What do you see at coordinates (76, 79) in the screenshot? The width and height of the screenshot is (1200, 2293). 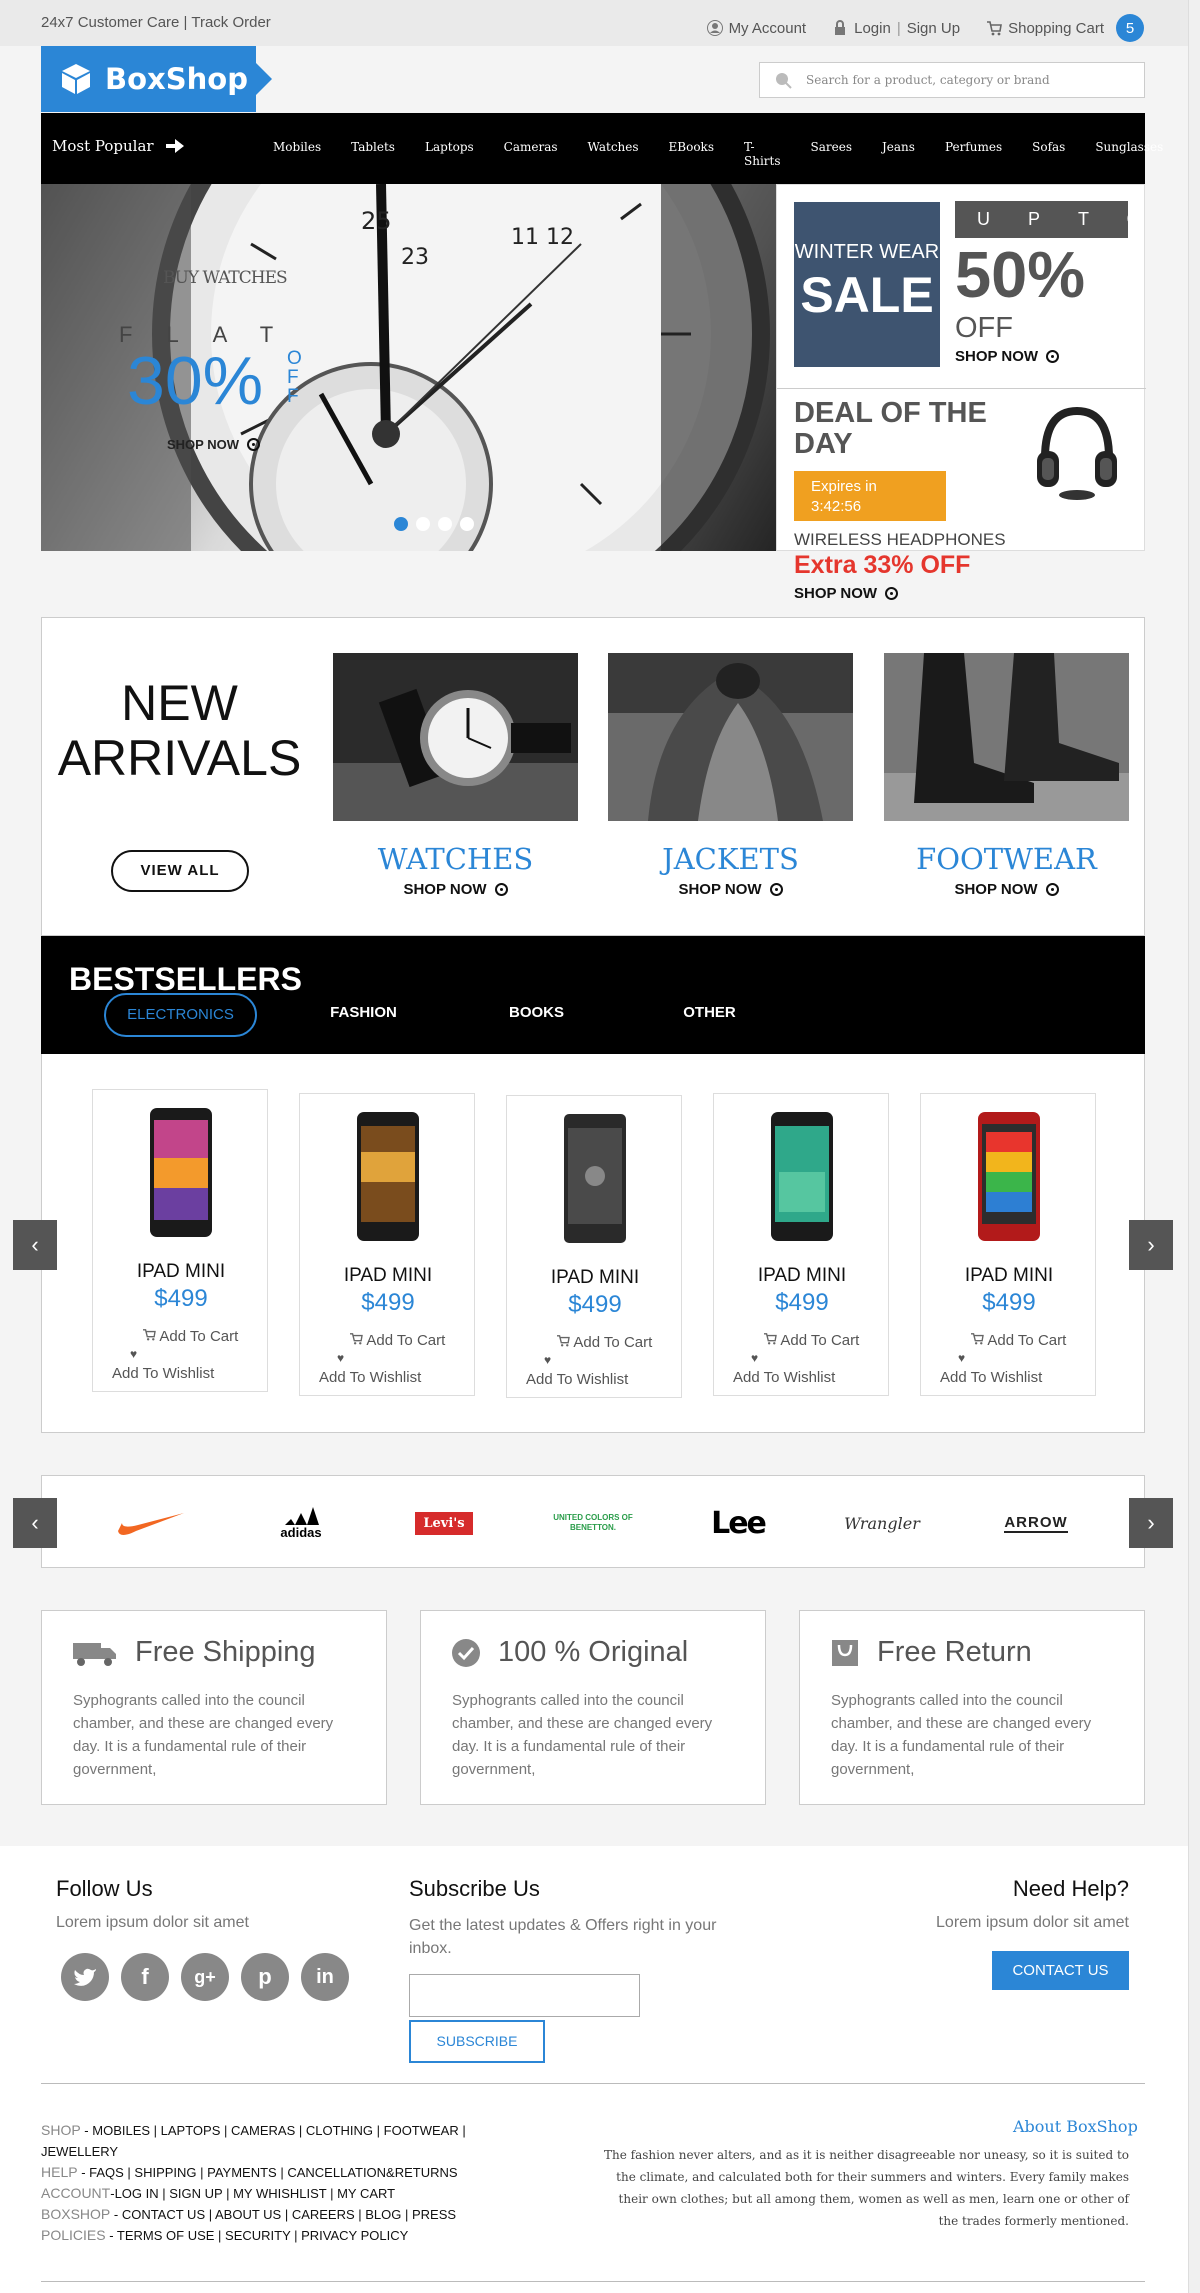 I see `box-logo-icon` at bounding box center [76, 79].